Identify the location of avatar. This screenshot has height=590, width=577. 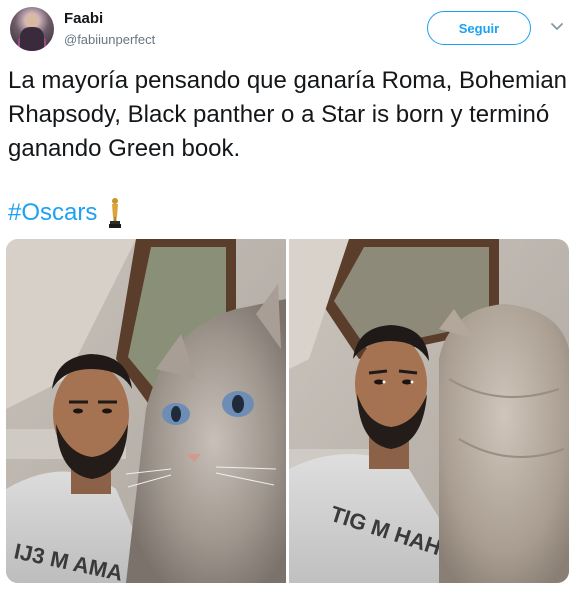
(32, 29).